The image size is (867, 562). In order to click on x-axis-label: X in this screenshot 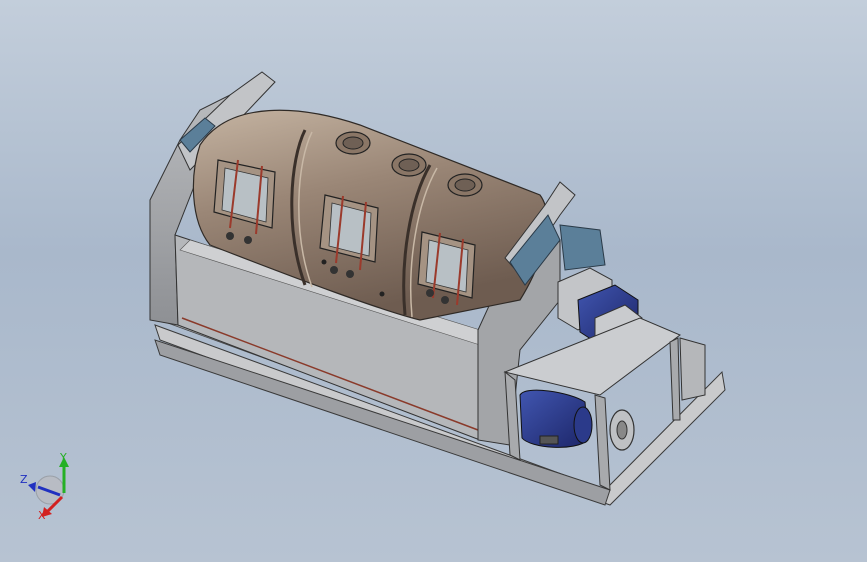, I will do `click(42, 515)`.